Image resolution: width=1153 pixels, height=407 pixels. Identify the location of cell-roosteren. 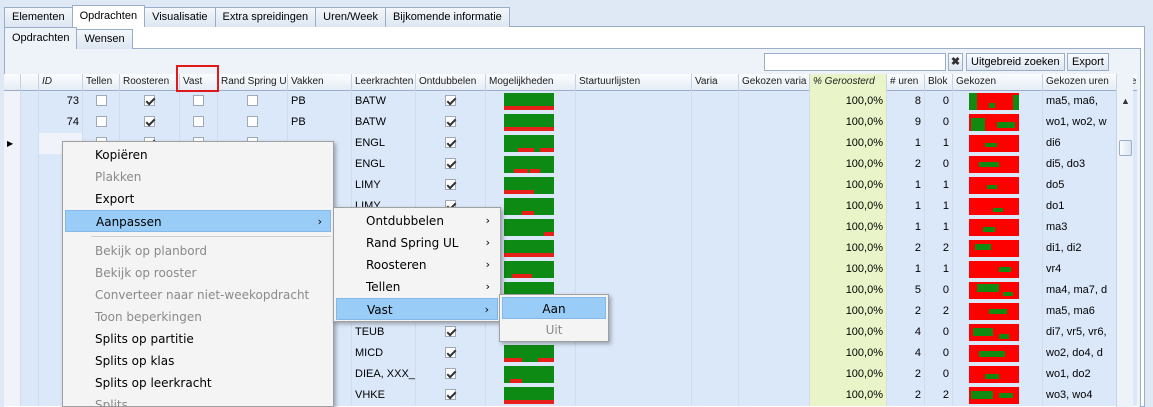
(150, 101).